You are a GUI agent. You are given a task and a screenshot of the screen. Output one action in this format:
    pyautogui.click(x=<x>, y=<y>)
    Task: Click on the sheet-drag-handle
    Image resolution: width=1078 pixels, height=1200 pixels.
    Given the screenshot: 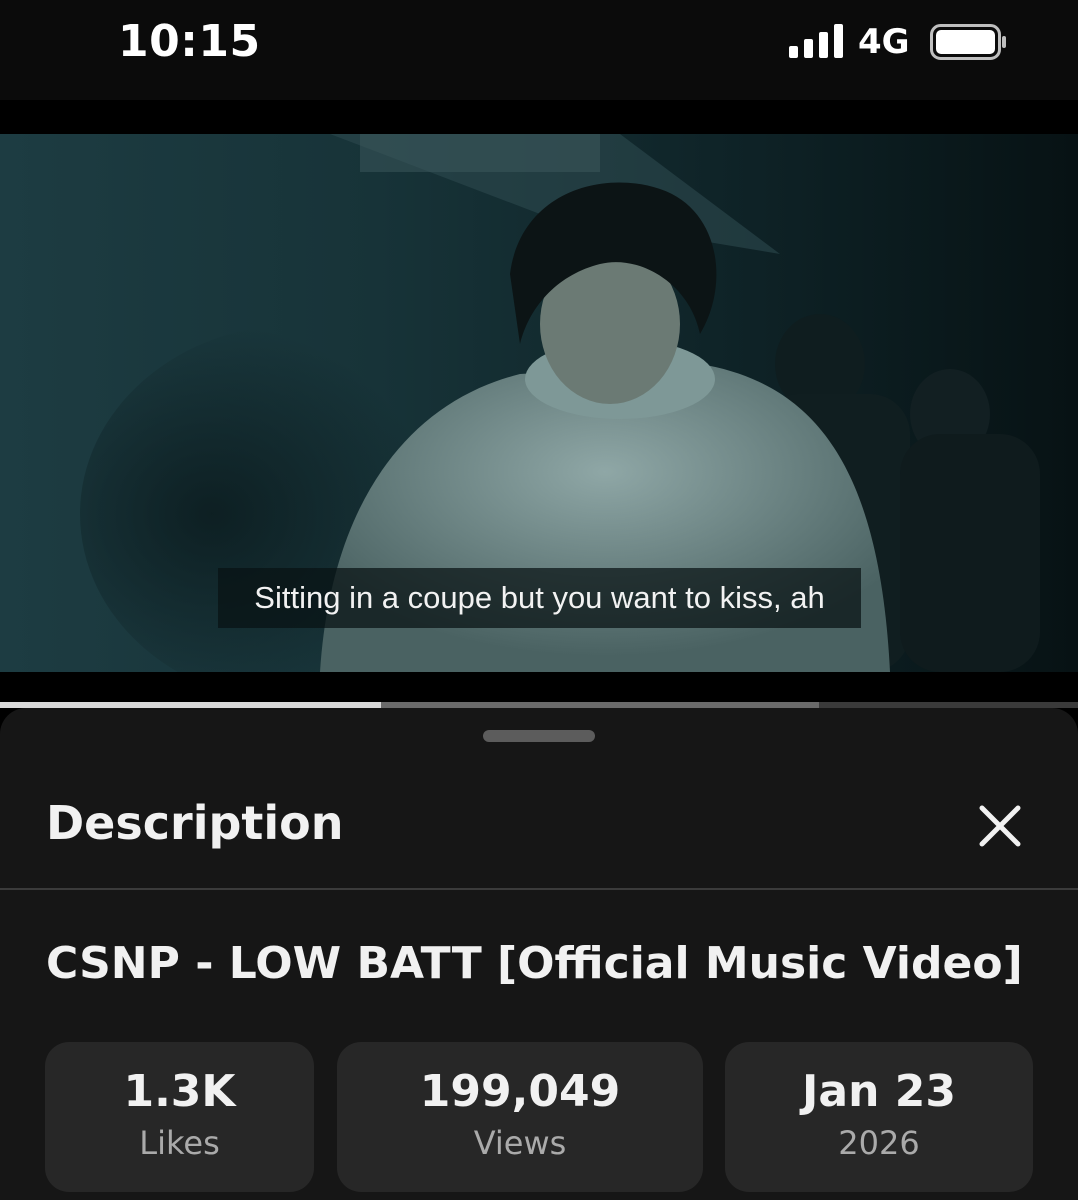 What is the action you would take?
    pyautogui.click(x=539, y=736)
    